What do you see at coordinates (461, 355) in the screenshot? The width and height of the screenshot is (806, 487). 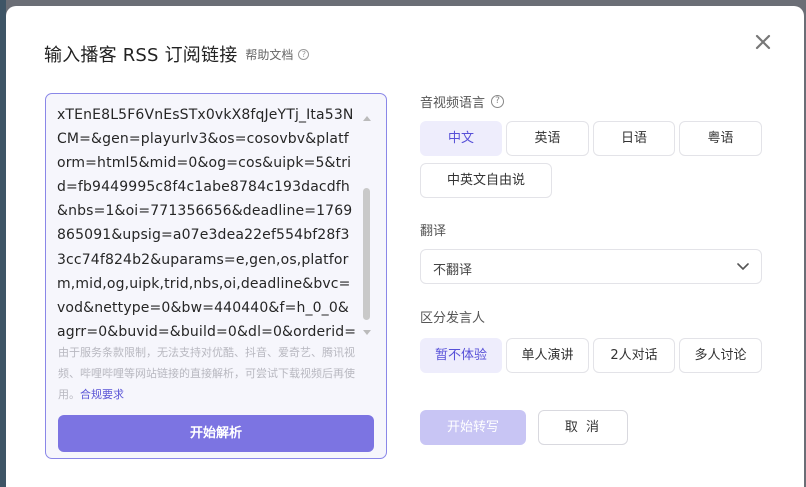 I see `speaker-option-none: 暂不体验` at bounding box center [461, 355].